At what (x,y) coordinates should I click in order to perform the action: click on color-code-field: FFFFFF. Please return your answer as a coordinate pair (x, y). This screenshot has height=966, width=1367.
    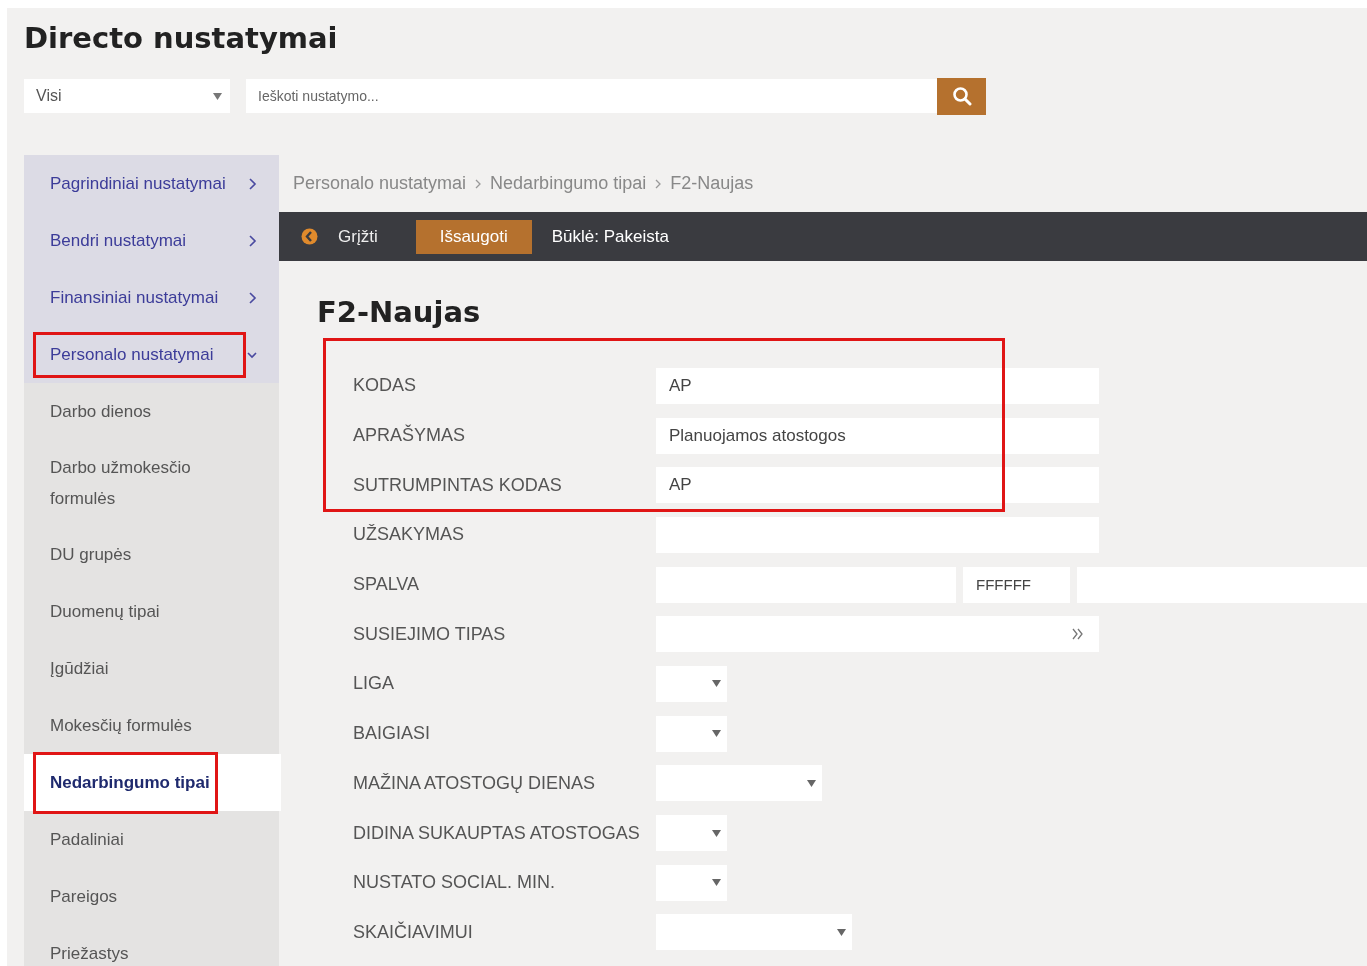
    Looking at the image, I should click on (1016, 584).